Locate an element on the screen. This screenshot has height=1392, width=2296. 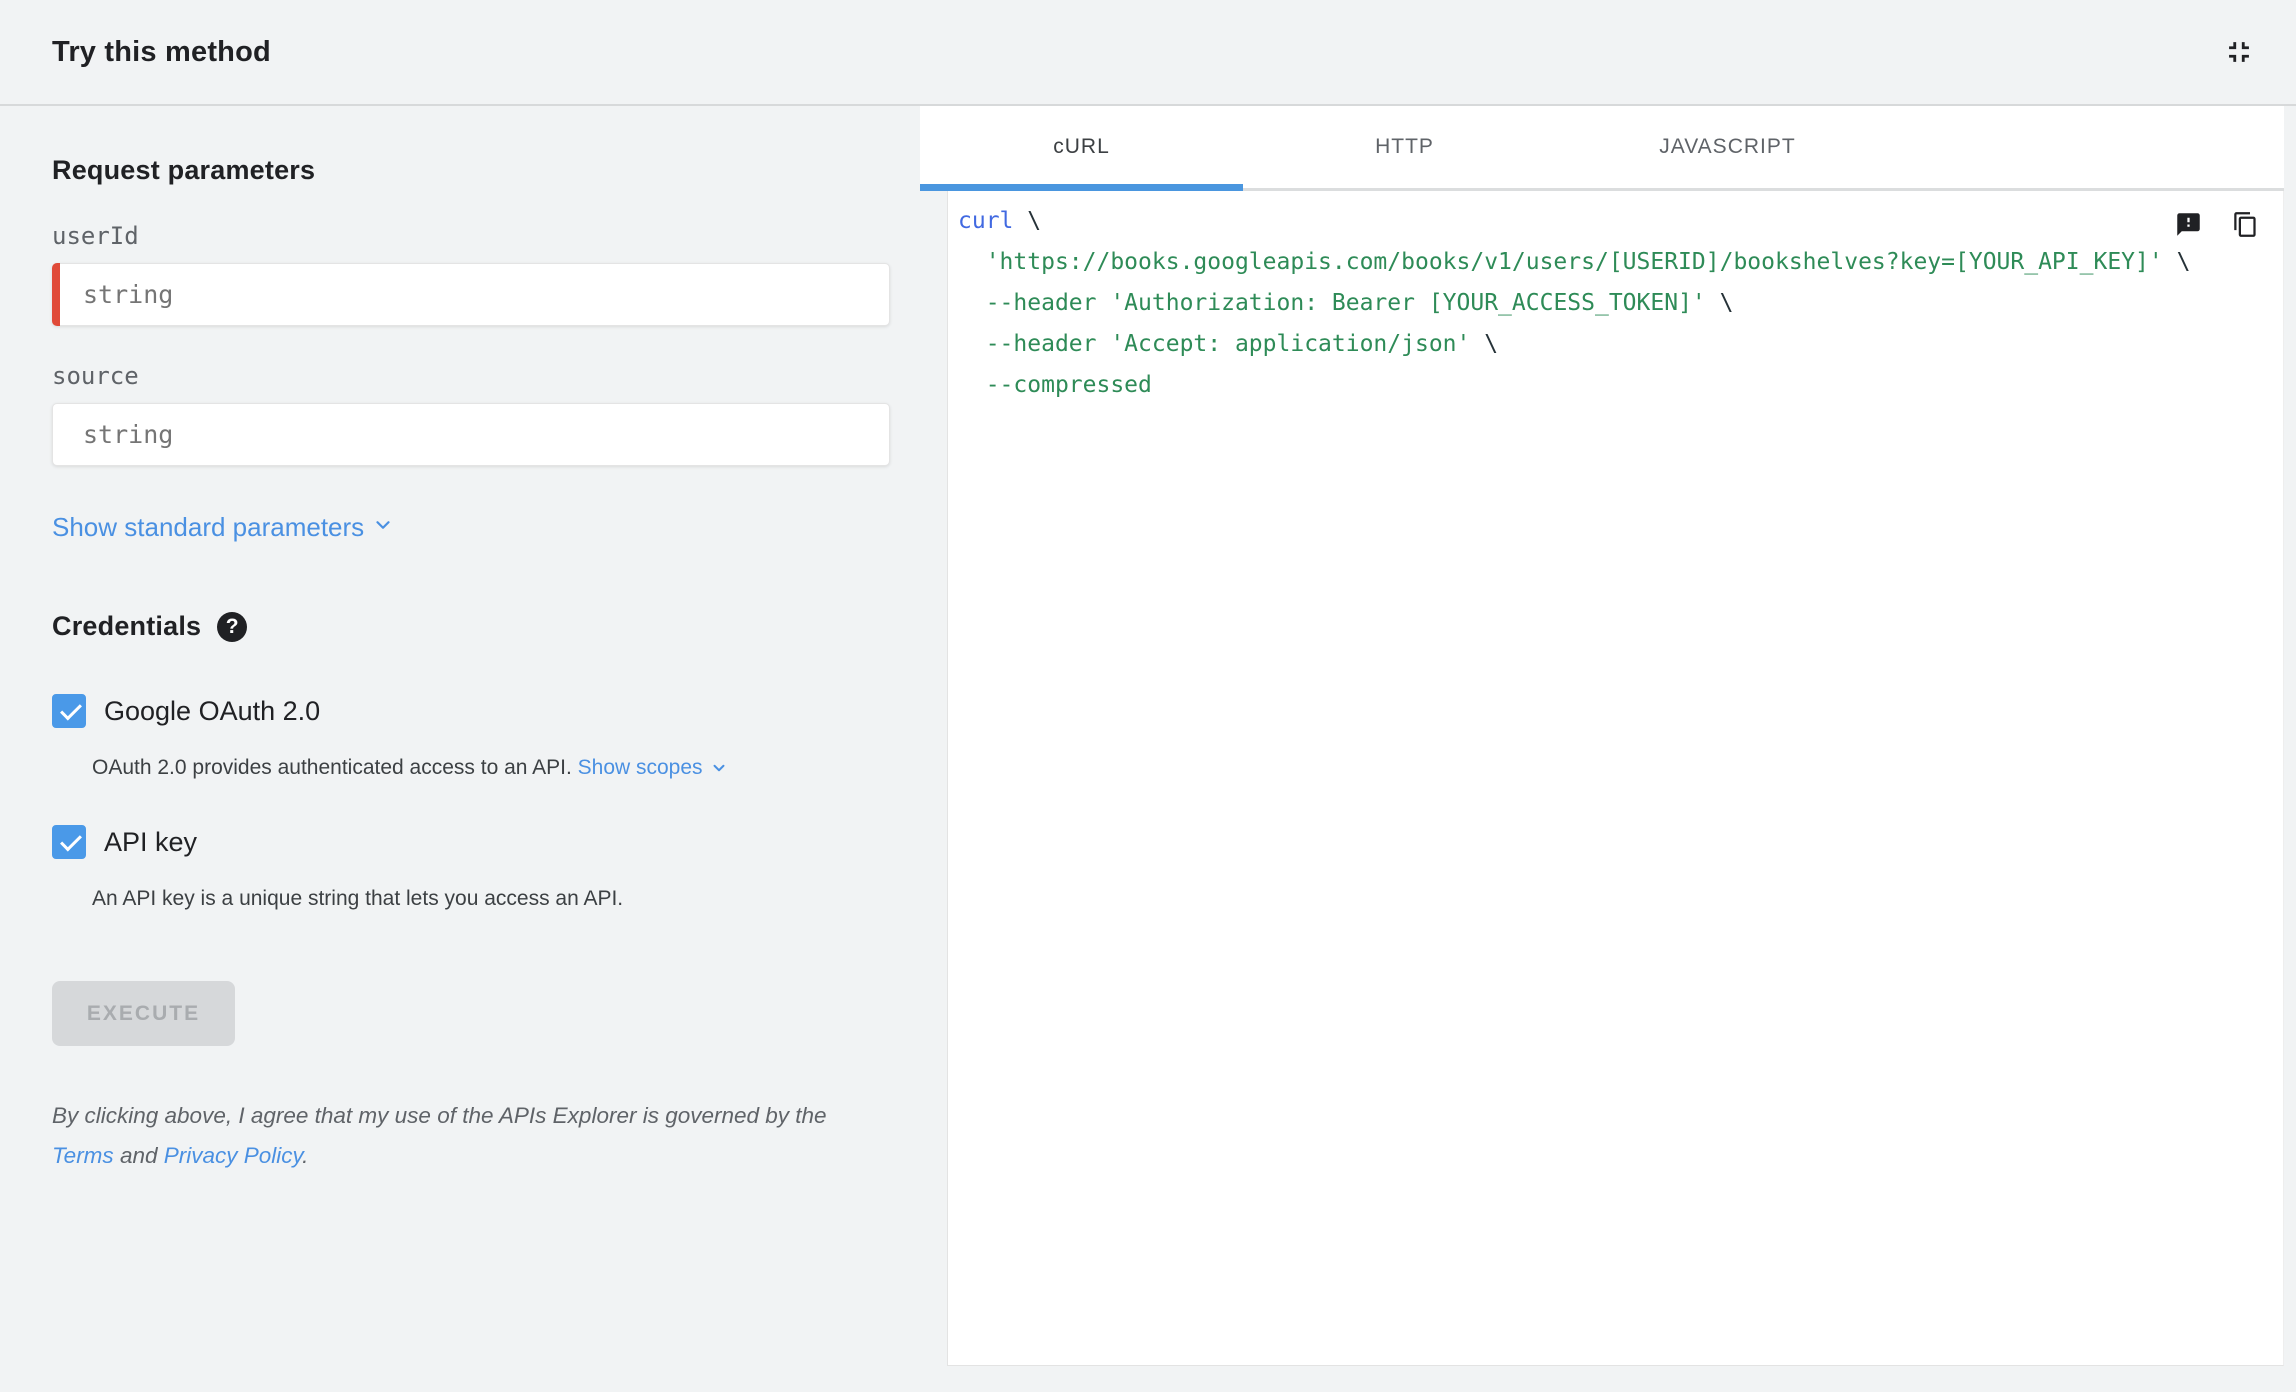
tab-curl: cURL is located at coordinates (1081, 148).